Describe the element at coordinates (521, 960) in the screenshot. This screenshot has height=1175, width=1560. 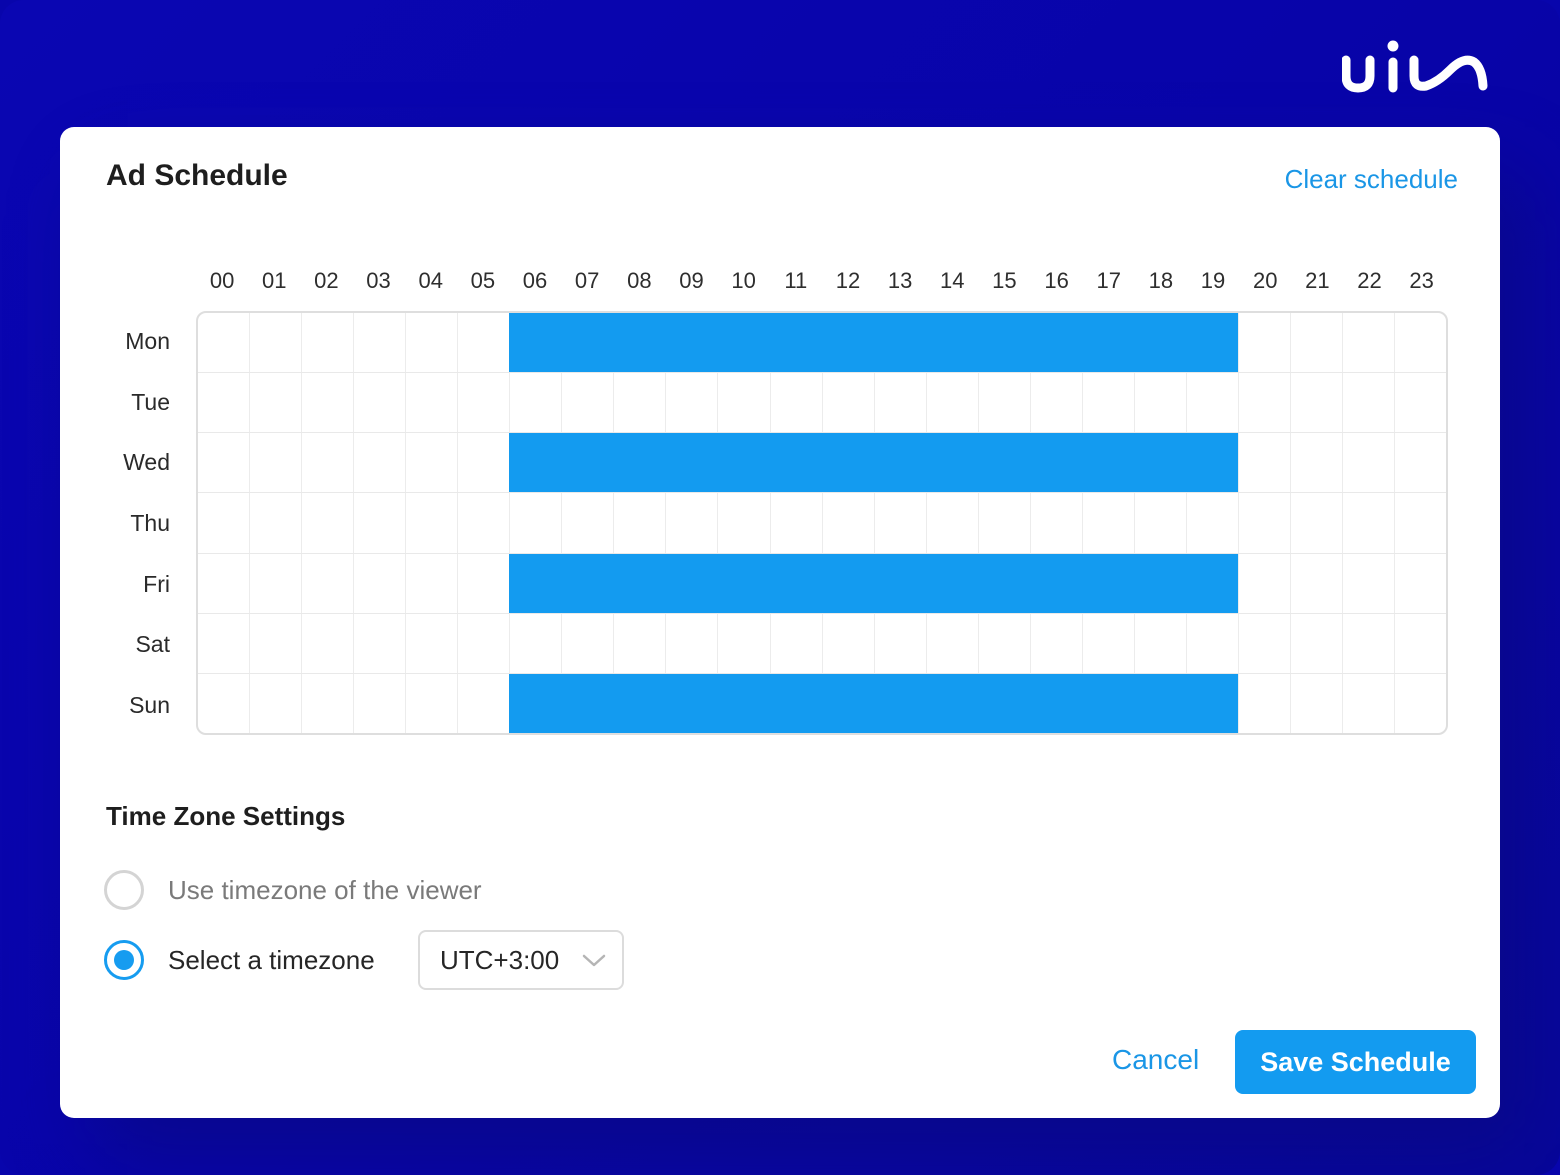
I see `timezone-dropdown: UTC+3:00` at that location.